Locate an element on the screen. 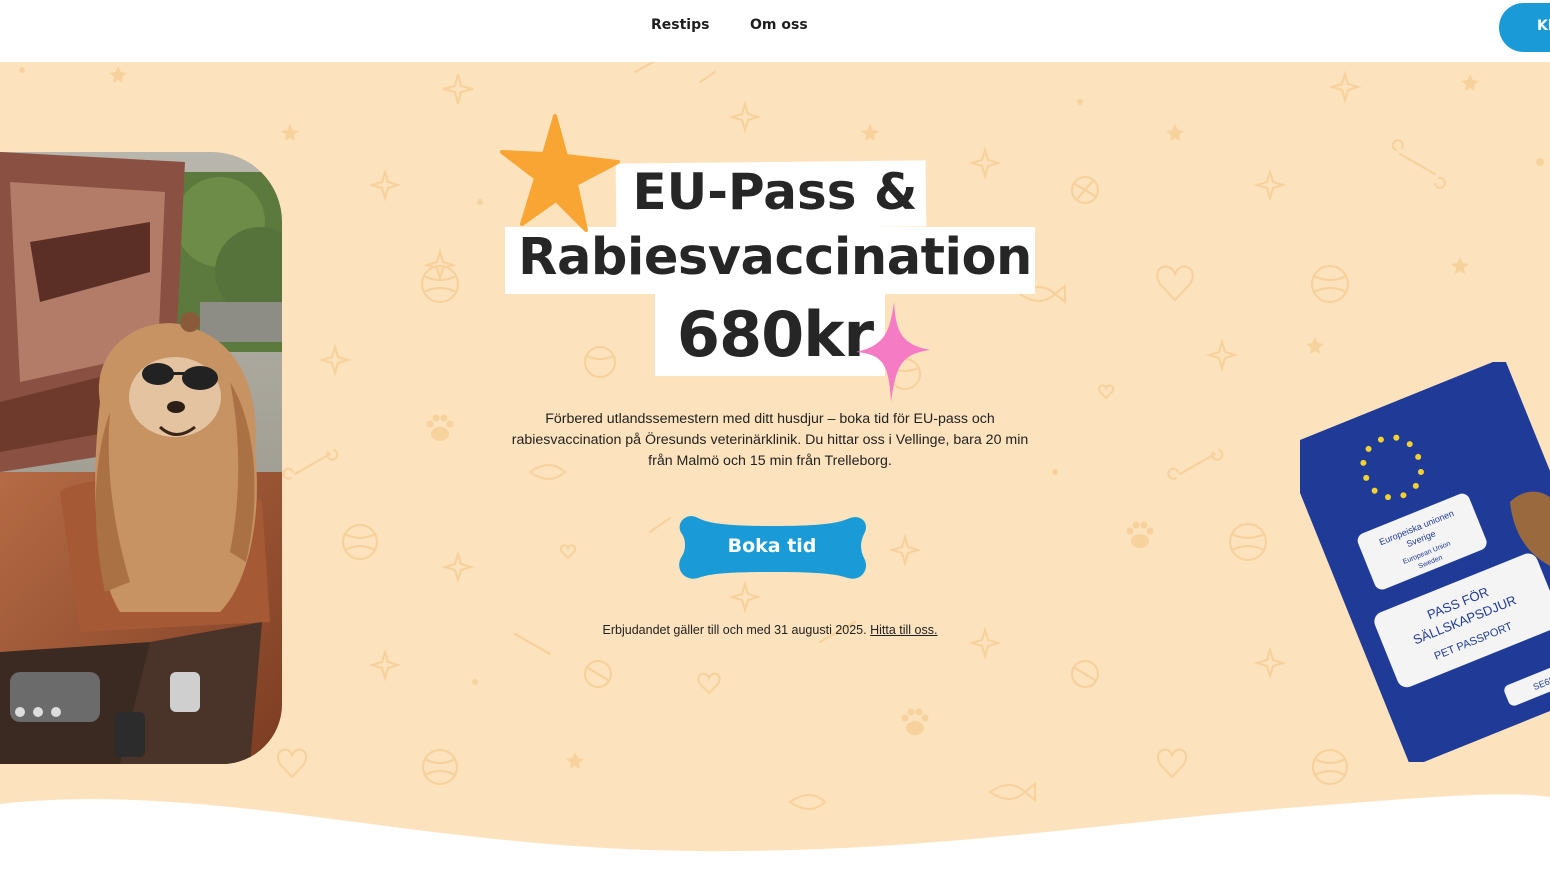 The width and height of the screenshot is (1550, 885). hero-price: 680kr is located at coordinates (775, 334).